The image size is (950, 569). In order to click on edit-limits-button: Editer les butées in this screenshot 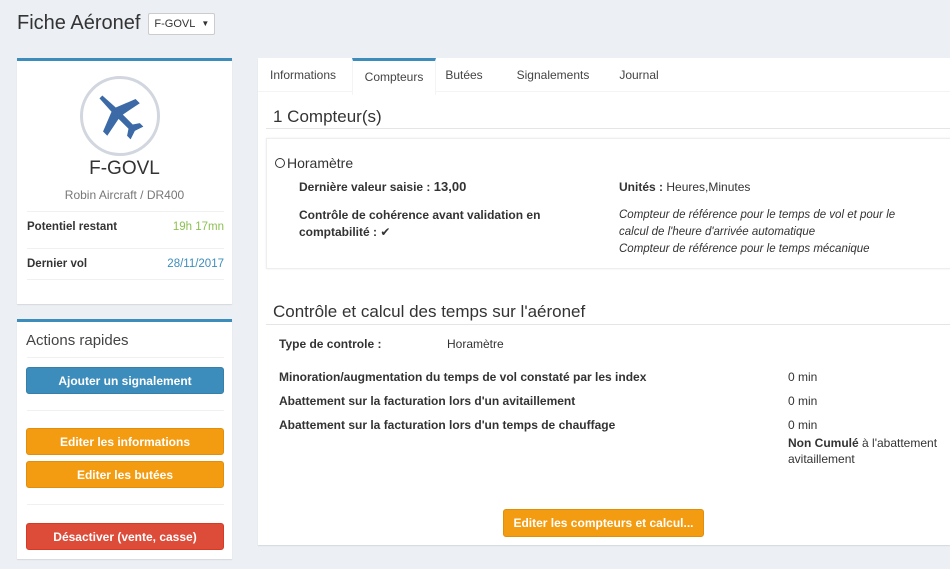, I will do `click(125, 474)`.